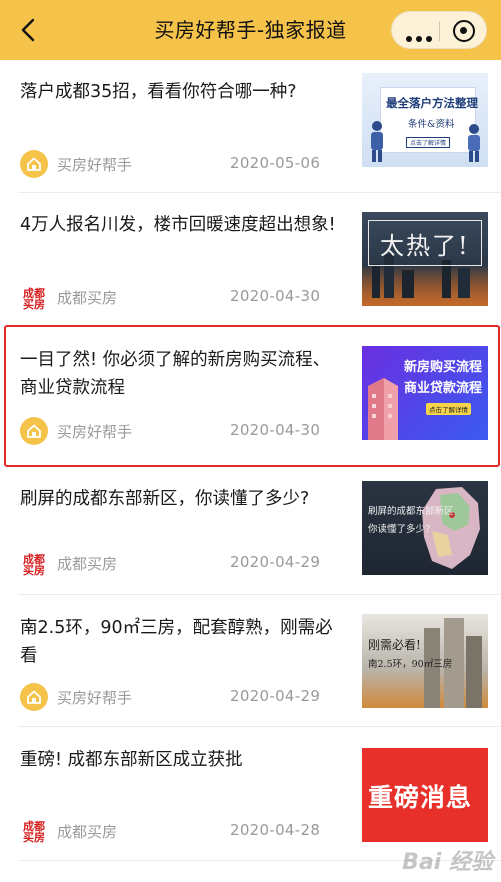 This screenshot has width=501, height=882. I want to click on close-target-icon, so click(464, 31).